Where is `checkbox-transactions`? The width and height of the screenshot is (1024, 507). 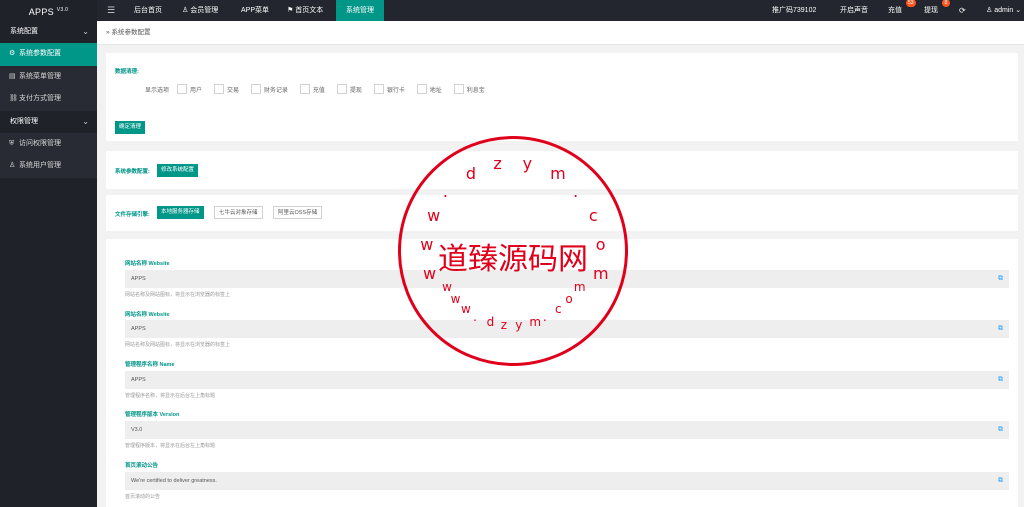 checkbox-transactions is located at coordinates (218, 89).